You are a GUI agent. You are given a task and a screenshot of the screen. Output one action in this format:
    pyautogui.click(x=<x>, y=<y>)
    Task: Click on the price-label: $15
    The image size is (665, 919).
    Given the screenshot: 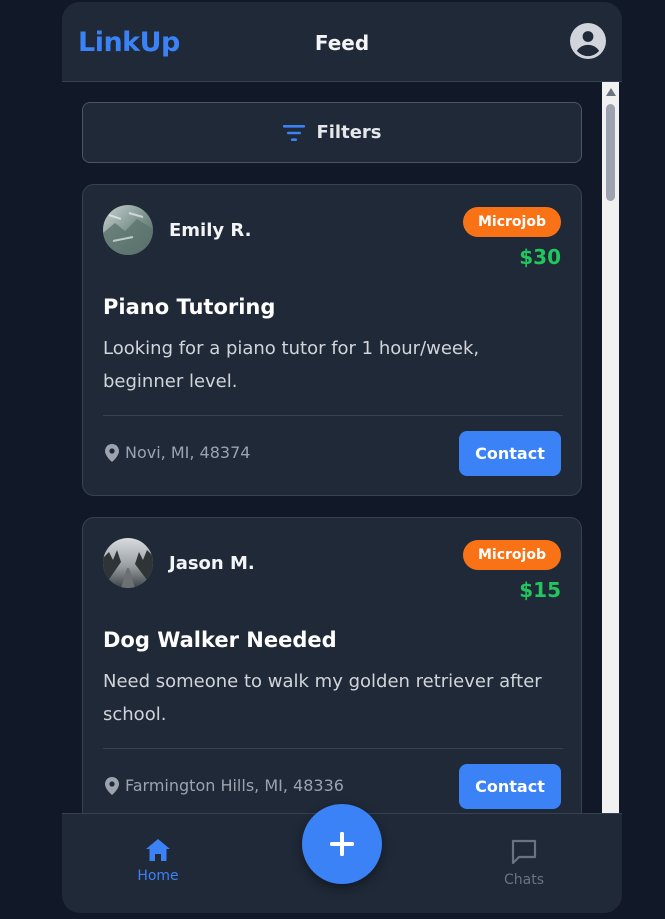 What is the action you would take?
    pyautogui.click(x=540, y=590)
    